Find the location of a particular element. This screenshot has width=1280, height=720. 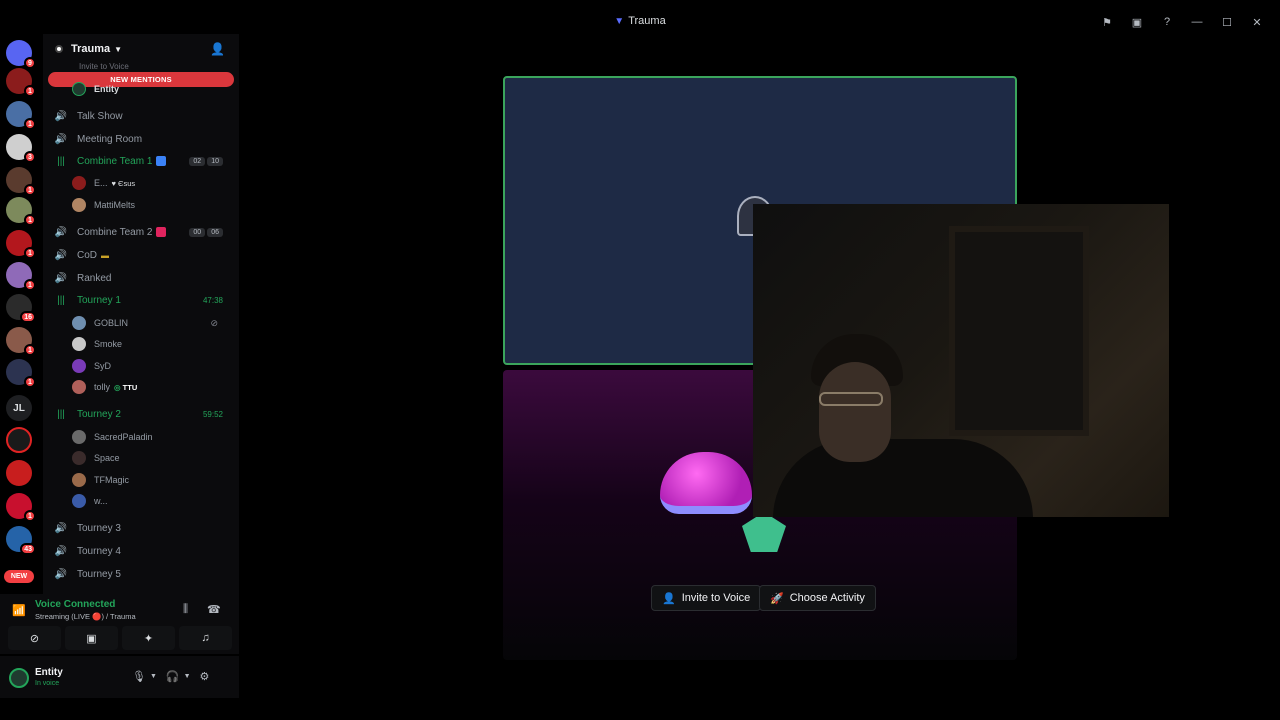

minimize-button: — is located at coordinates (1197, 22).